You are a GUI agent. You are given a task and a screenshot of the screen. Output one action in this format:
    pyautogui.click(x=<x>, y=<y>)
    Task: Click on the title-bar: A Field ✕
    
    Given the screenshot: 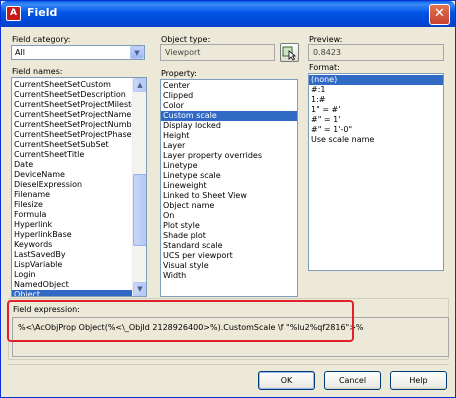 What is the action you would take?
    pyautogui.click(x=228, y=14)
    